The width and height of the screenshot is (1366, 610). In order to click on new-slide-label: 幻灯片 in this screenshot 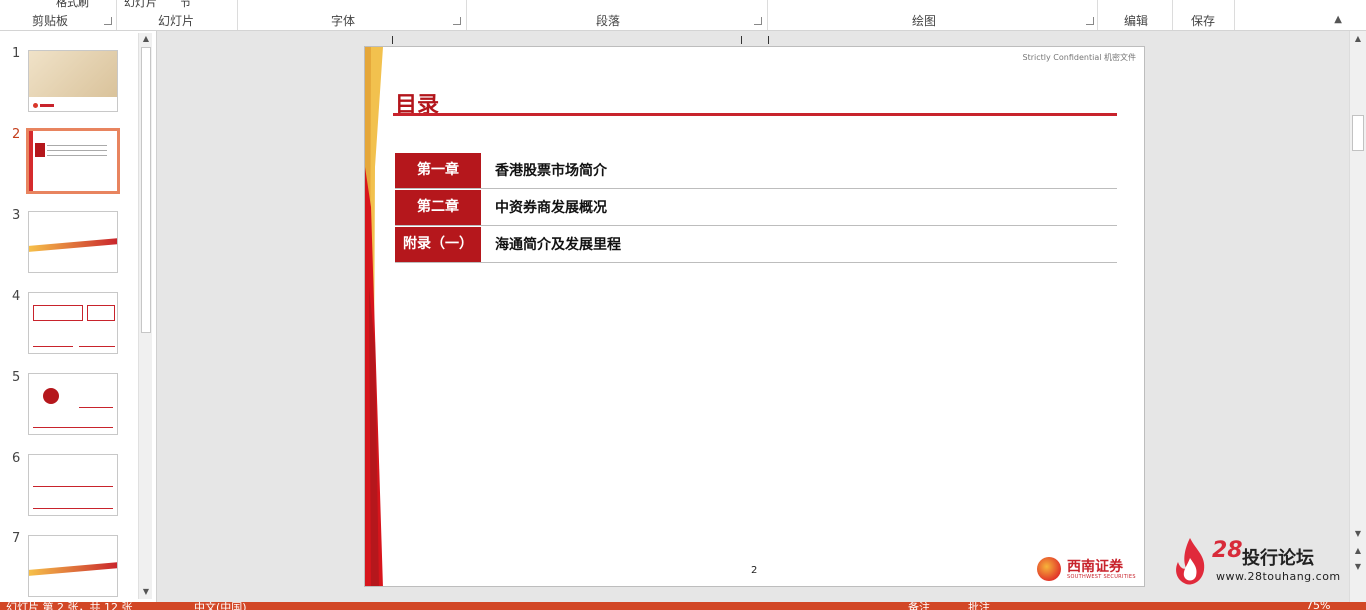, I will do `click(140, 5)`.